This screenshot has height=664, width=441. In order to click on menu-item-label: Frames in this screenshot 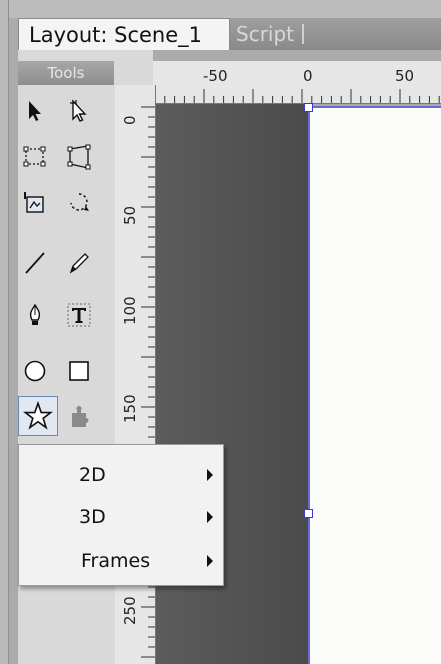, I will do `click(116, 561)`.